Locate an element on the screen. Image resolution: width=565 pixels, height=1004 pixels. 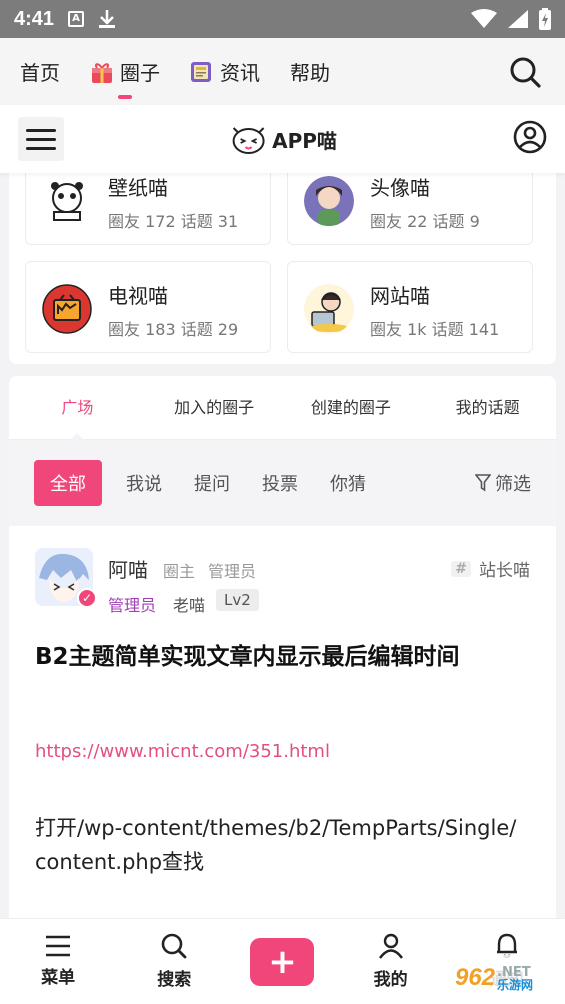
circle-card: 壁纸喵 圈友 172 话题 31 is located at coordinates (148, 209).